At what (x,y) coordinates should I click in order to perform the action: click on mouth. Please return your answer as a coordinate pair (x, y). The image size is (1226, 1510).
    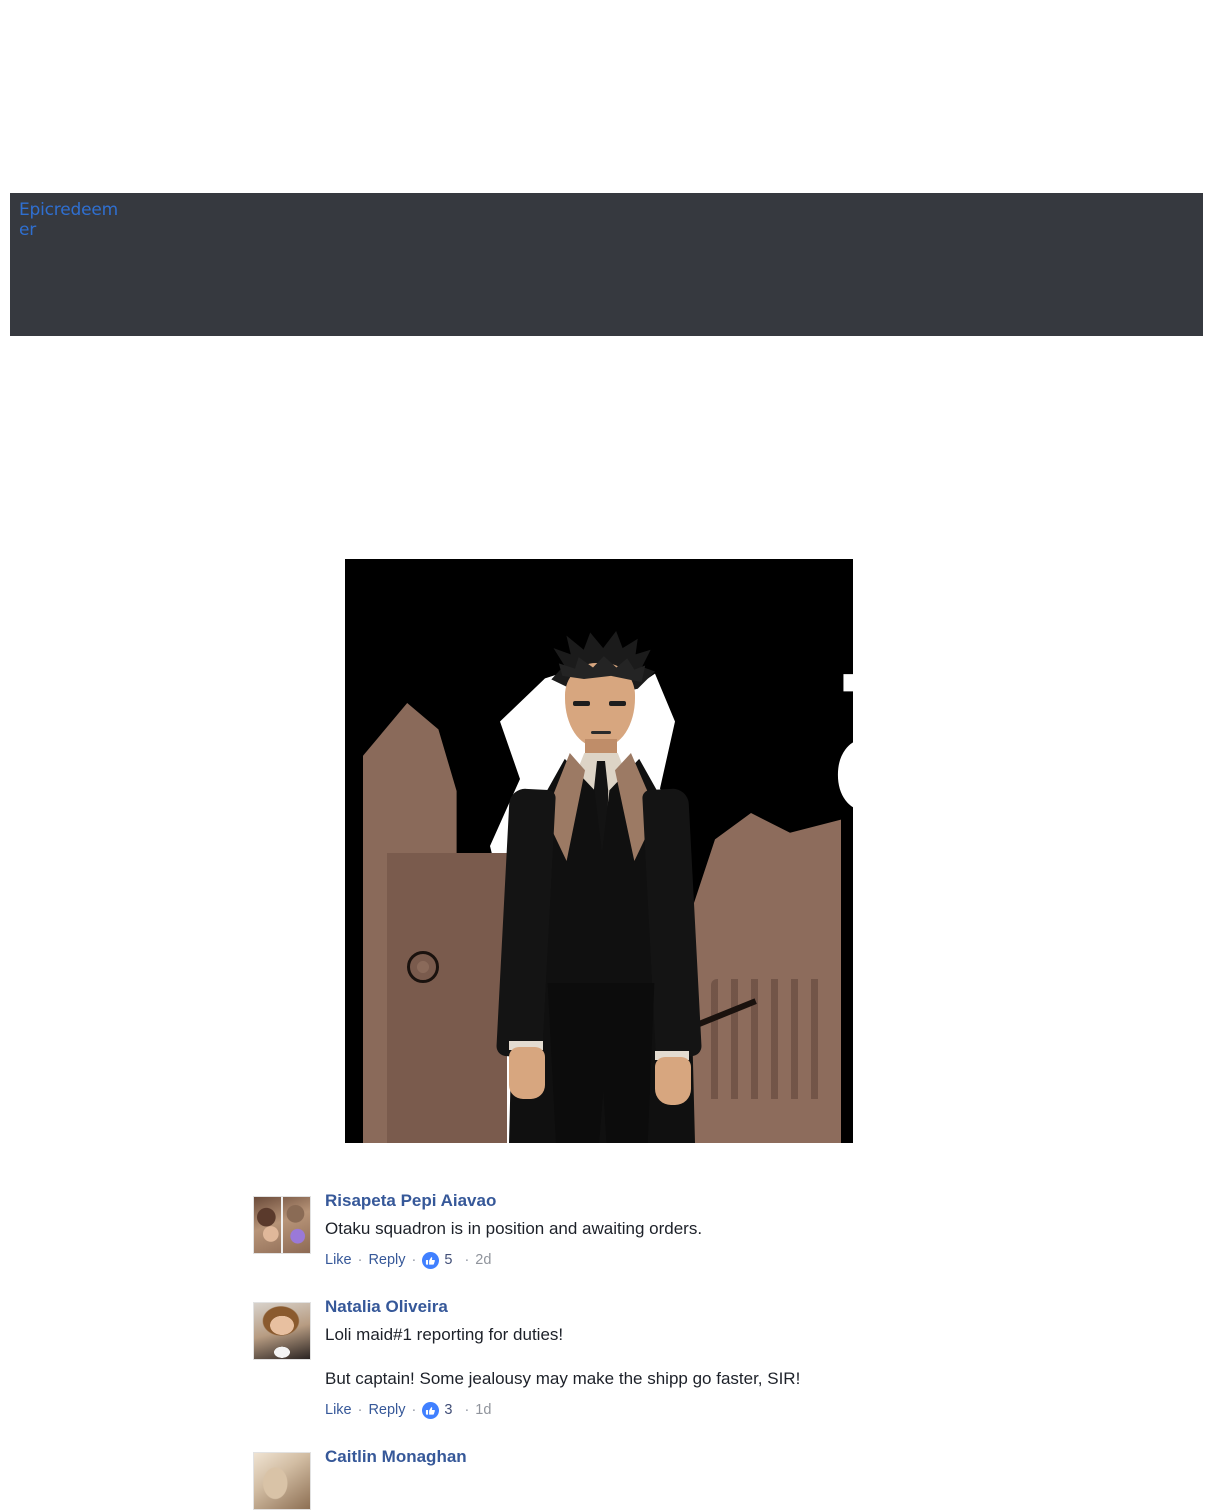
    Looking at the image, I should click on (601, 732).